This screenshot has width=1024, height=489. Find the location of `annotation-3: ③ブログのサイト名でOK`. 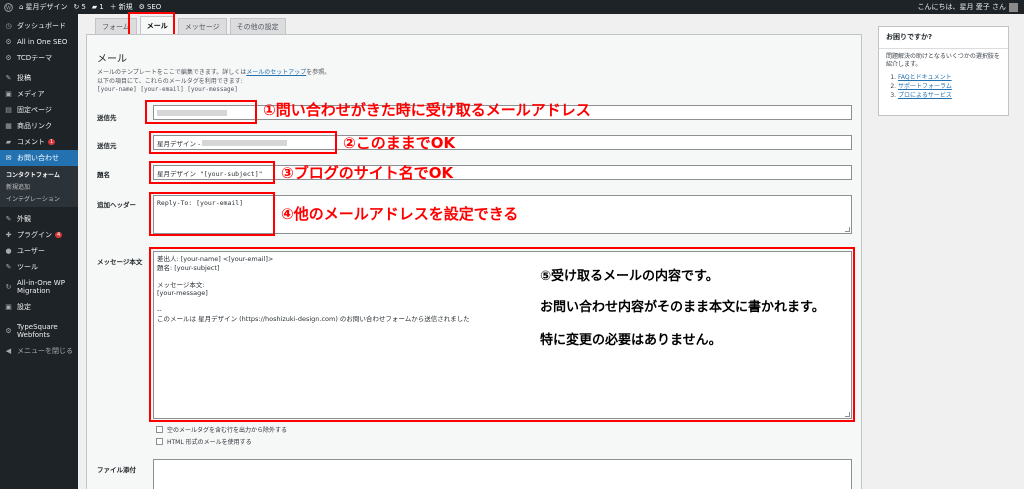

annotation-3: ③ブログのサイト名でOK is located at coordinates (367, 173).